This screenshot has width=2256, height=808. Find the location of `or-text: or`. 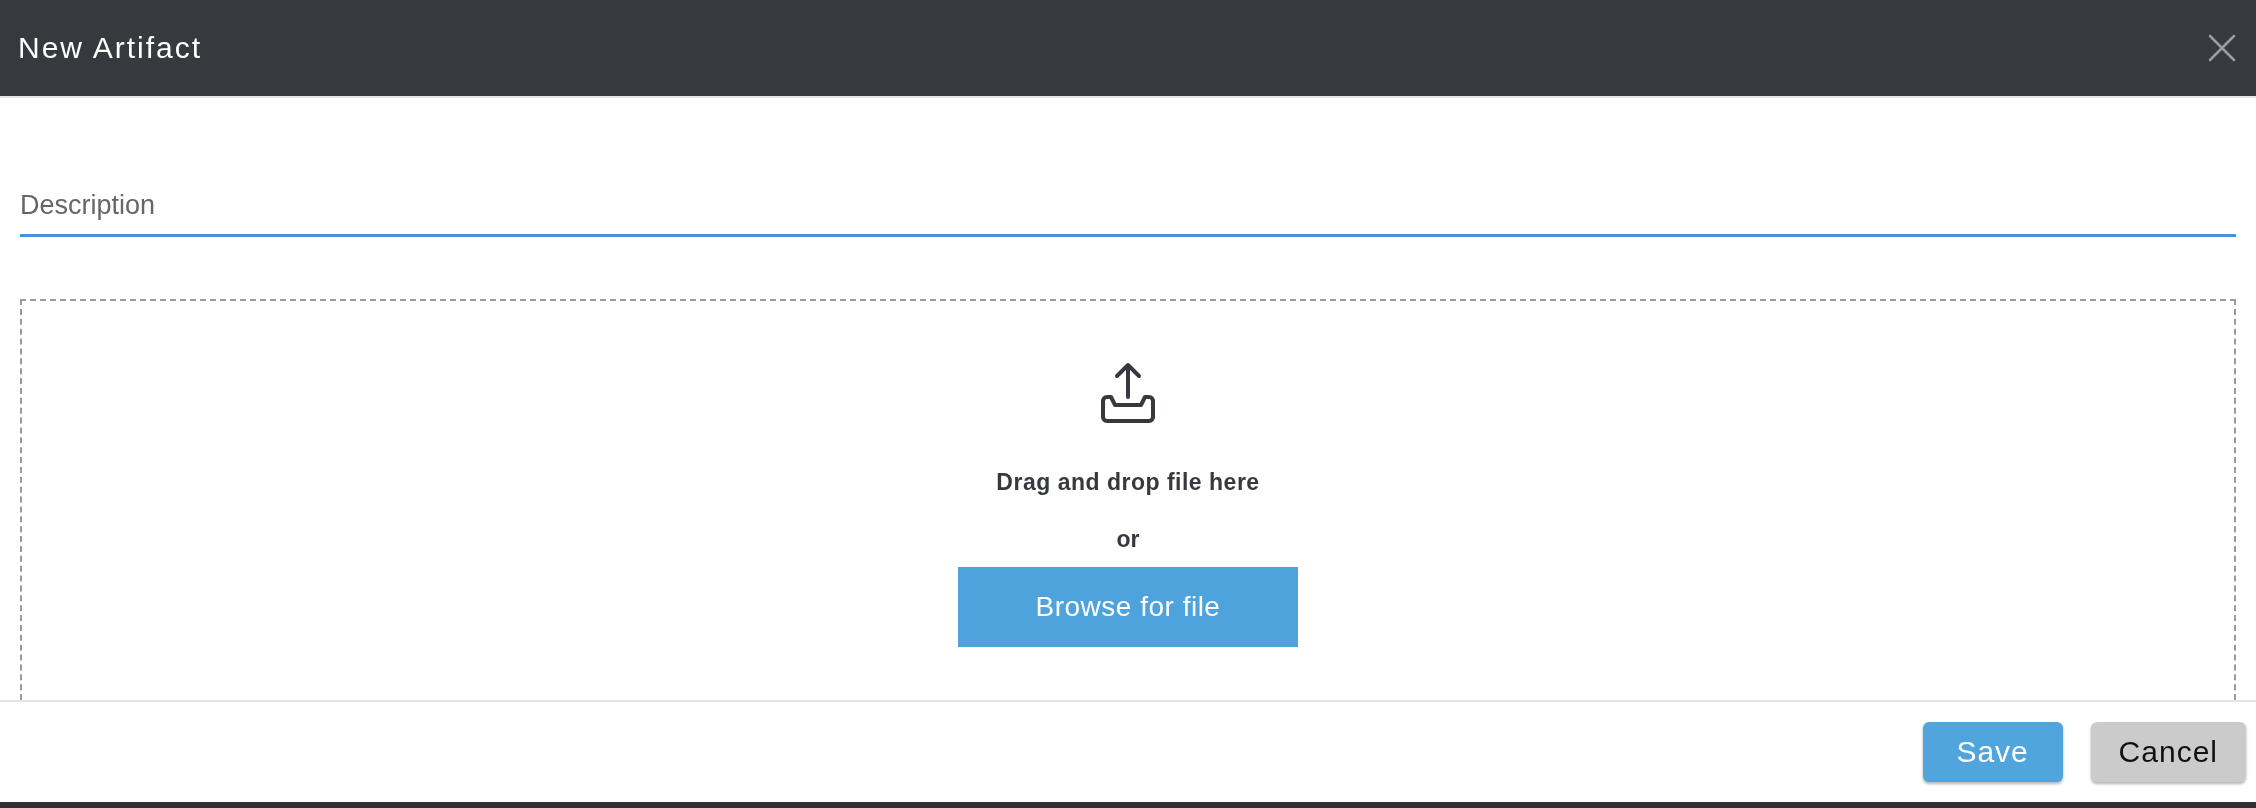

or-text: or is located at coordinates (1128, 539).